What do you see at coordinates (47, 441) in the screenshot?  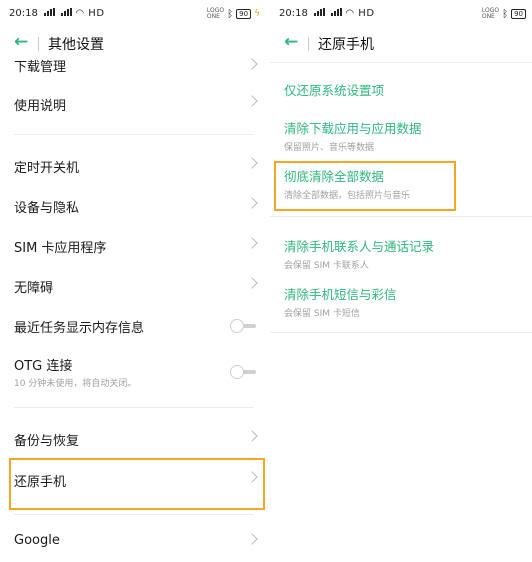 I see `row-label: 备份与恢复` at bounding box center [47, 441].